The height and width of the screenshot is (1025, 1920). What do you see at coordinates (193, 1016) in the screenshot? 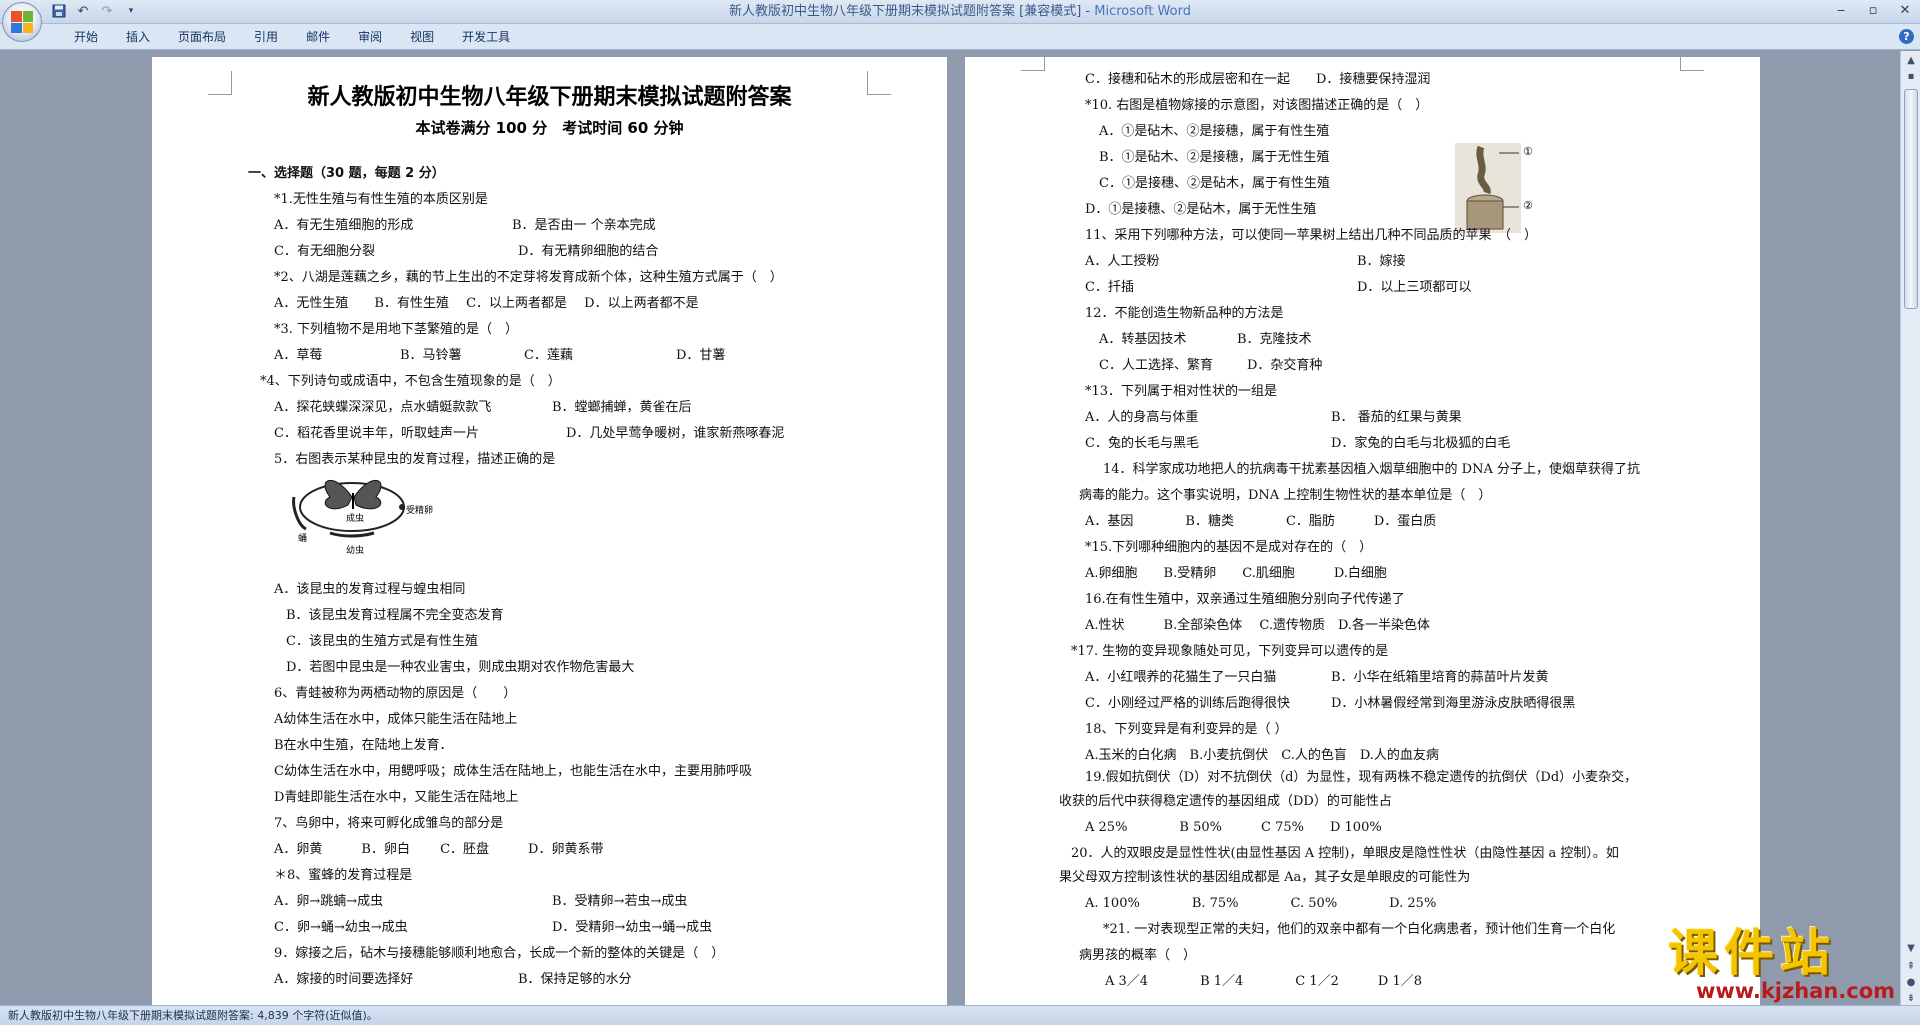
I see `status-word-count: 新人教版初中生物八年级下册期末模拟试题附答案: 4,839 个字符(近似值)。` at bounding box center [193, 1016].